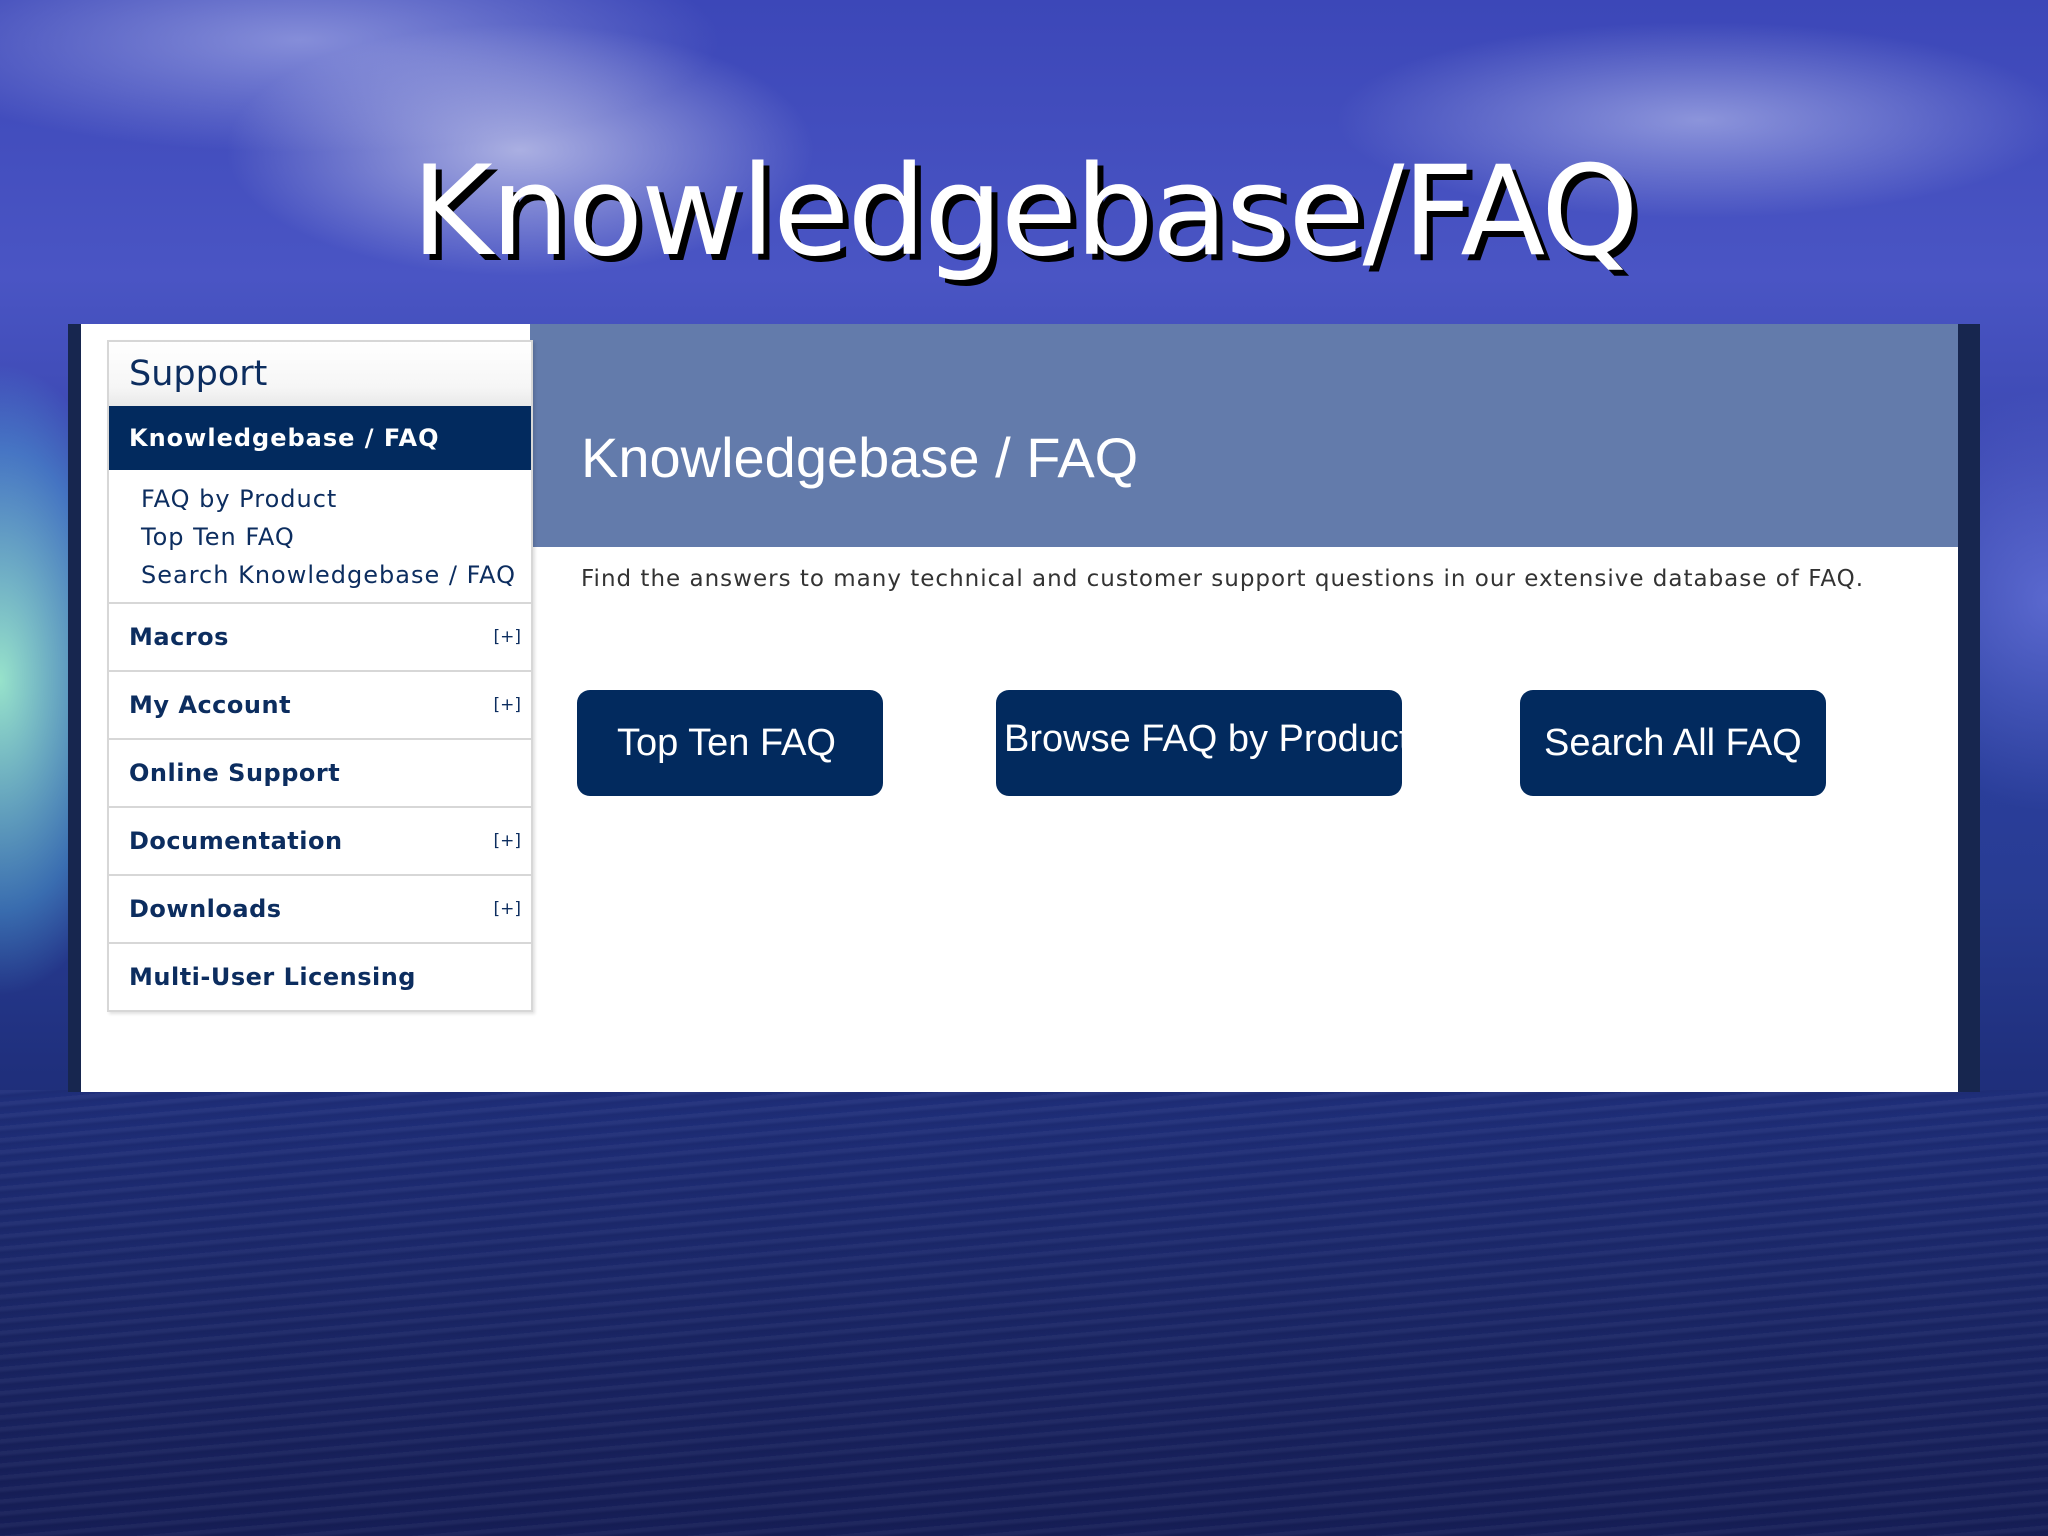 This screenshot has width=2048, height=1536. Describe the element at coordinates (210, 705) in the screenshot. I see `sidebar-item-label: My Account` at that location.